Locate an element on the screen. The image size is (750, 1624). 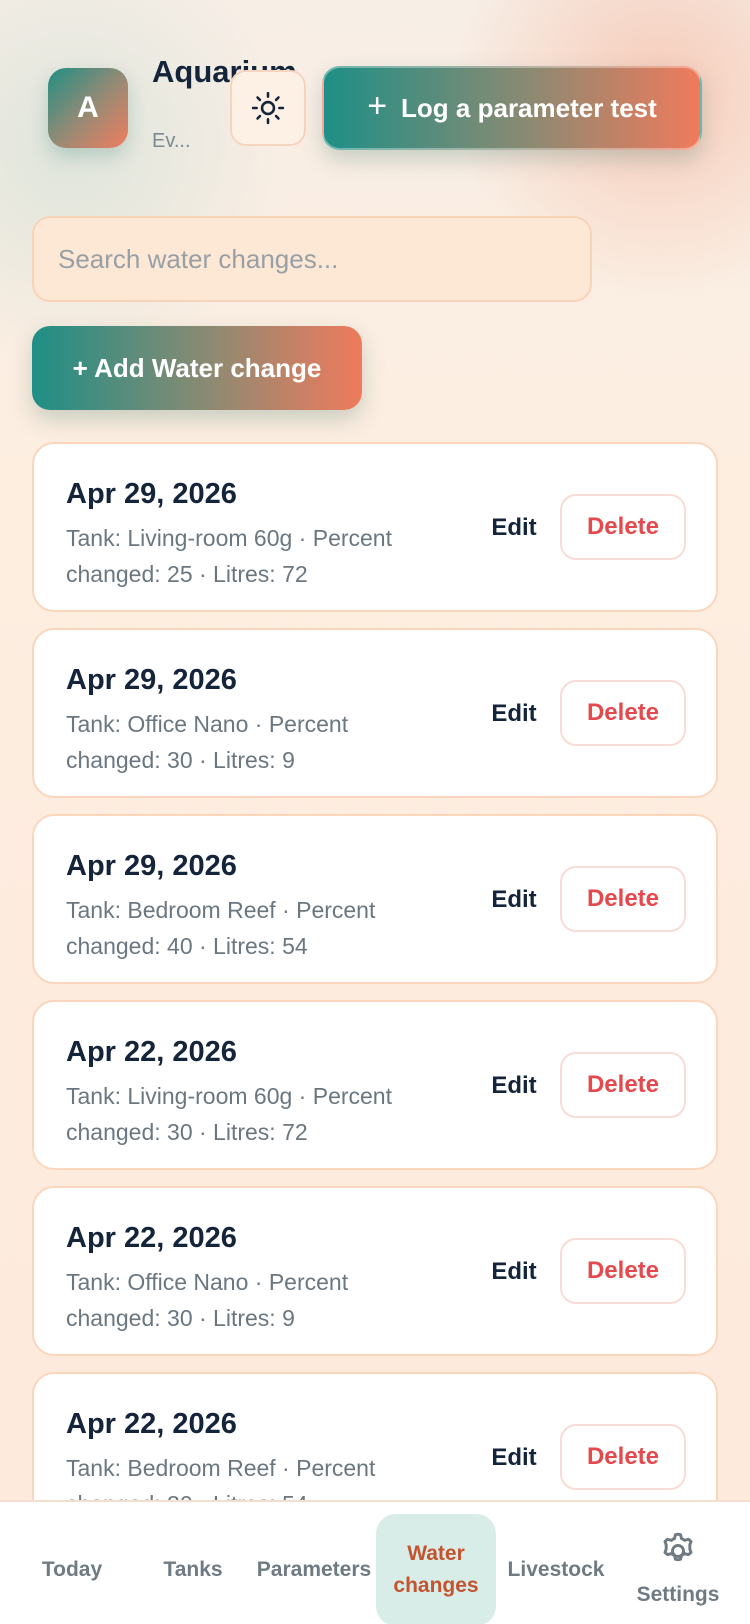
tab-tanks: Tanks is located at coordinates (193, 1569).